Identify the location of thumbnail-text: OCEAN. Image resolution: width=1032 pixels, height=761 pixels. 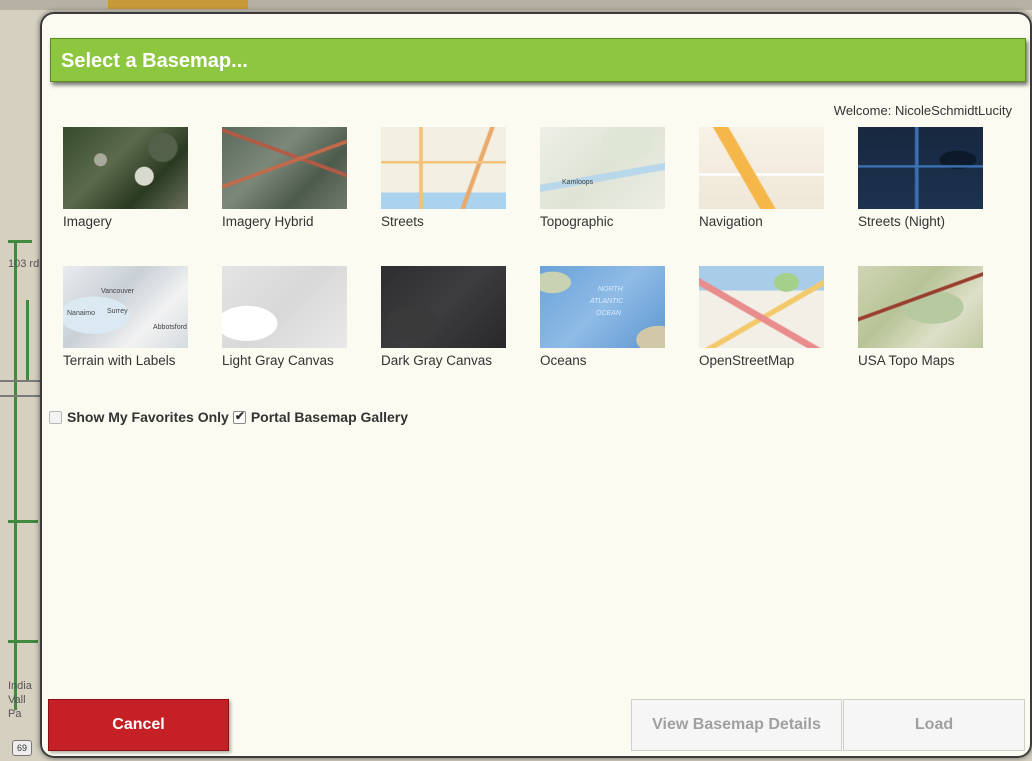
(608, 313).